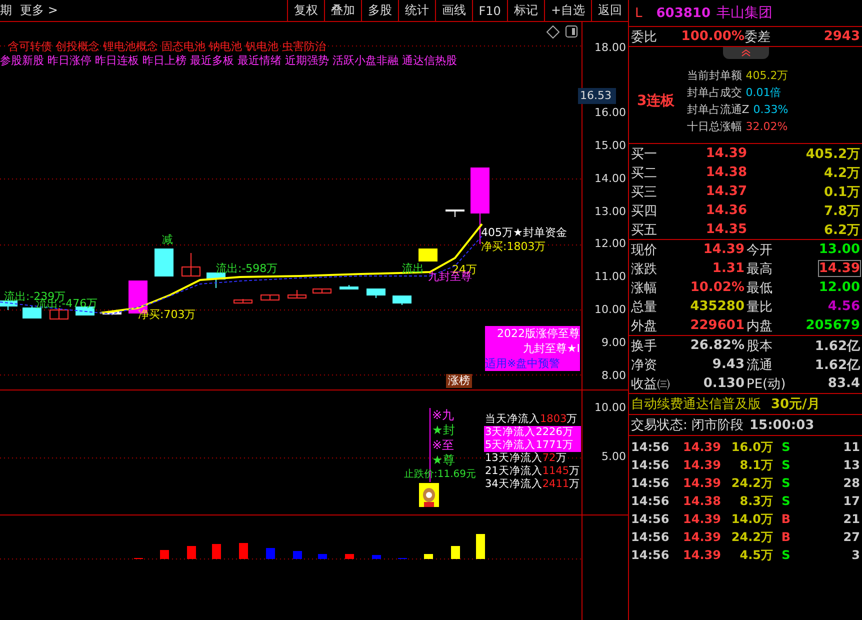  I want to click on bid-price: 14.37, so click(725, 191).